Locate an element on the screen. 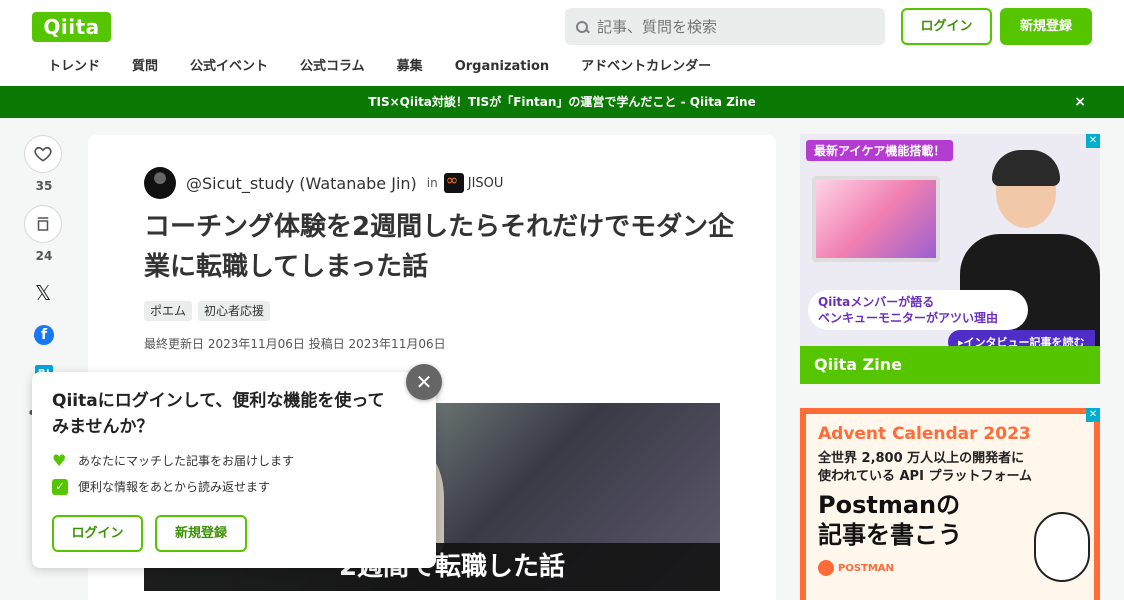  stock-button is located at coordinates (43, 224).